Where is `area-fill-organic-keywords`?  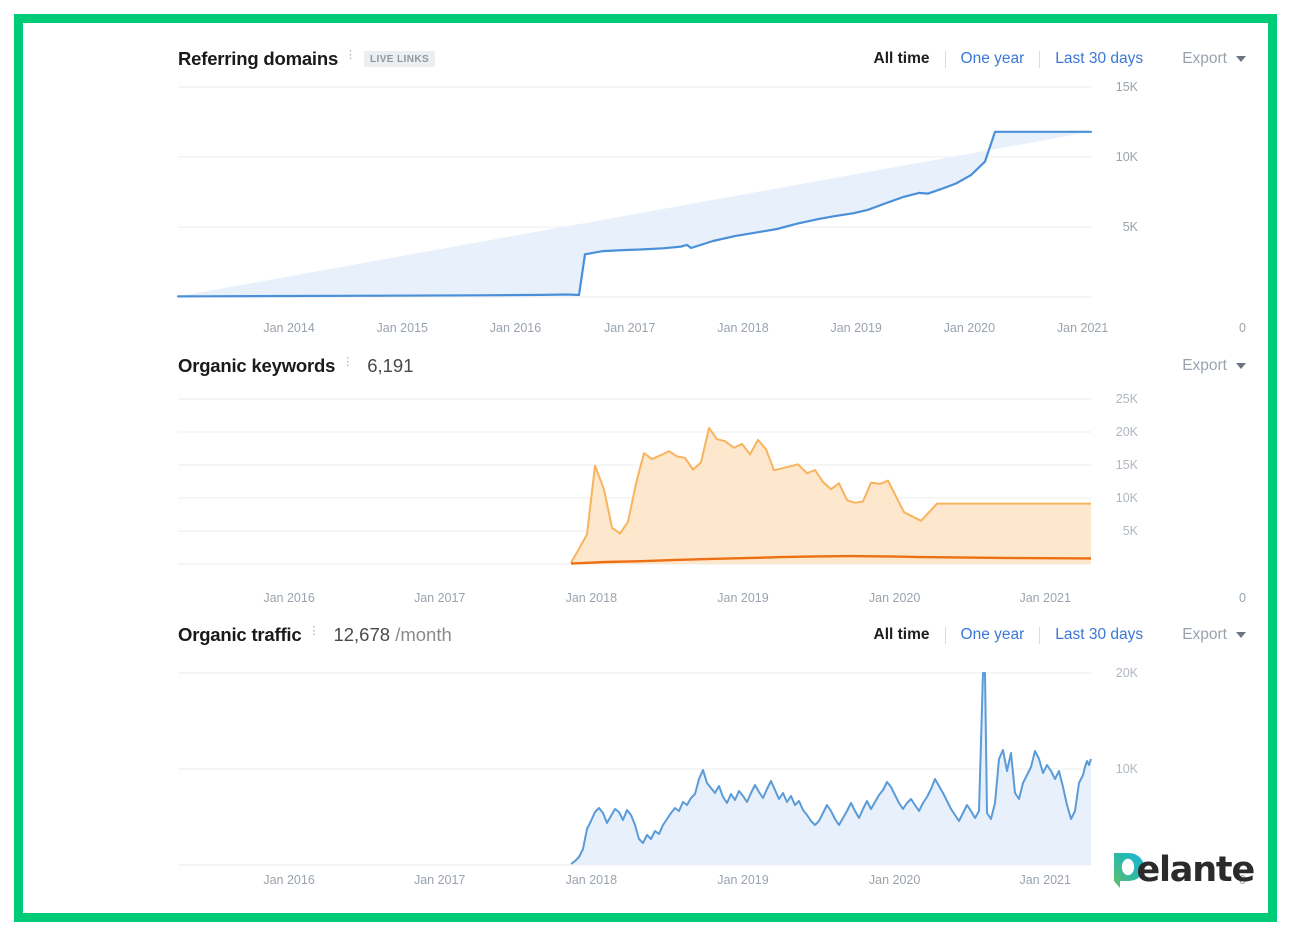 area-fill-organic-keywords is located at coordinates (831, 496).